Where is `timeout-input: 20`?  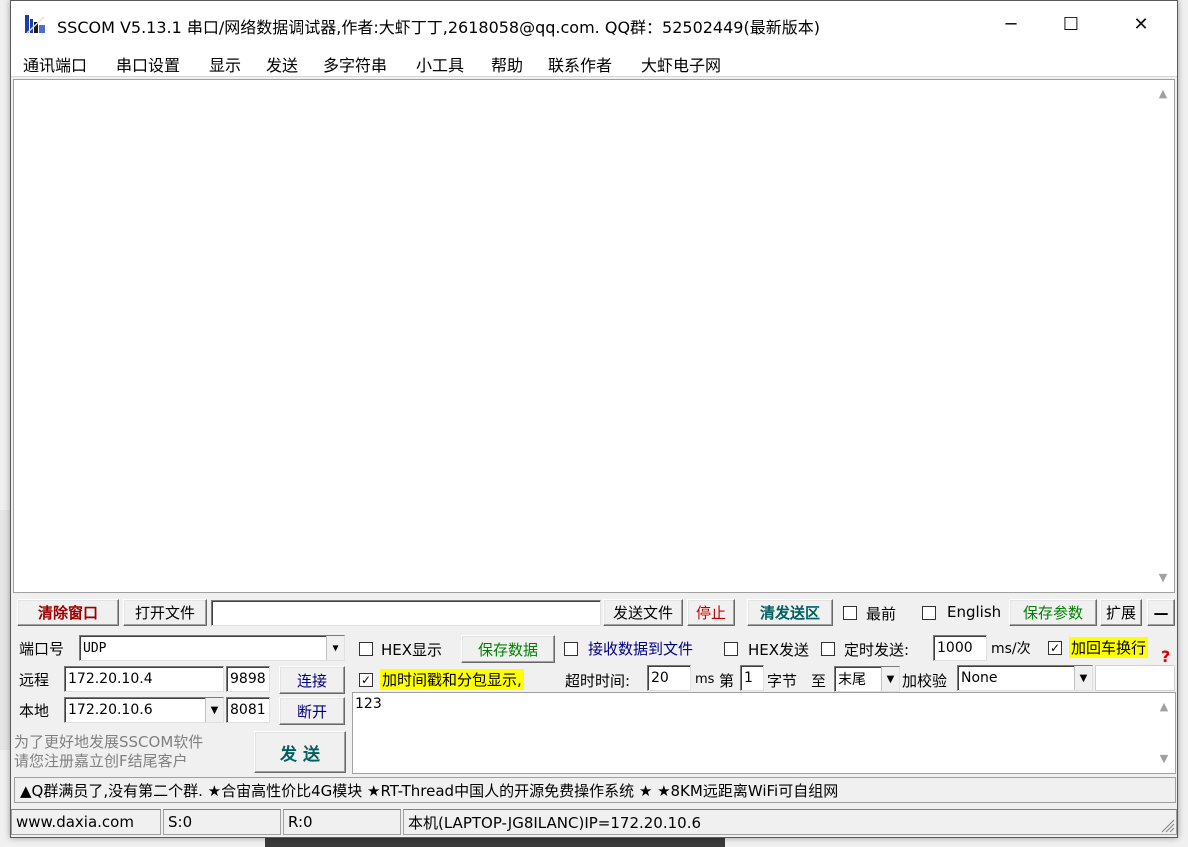
timeout-input: 20 is located at coordinates (669, 678).